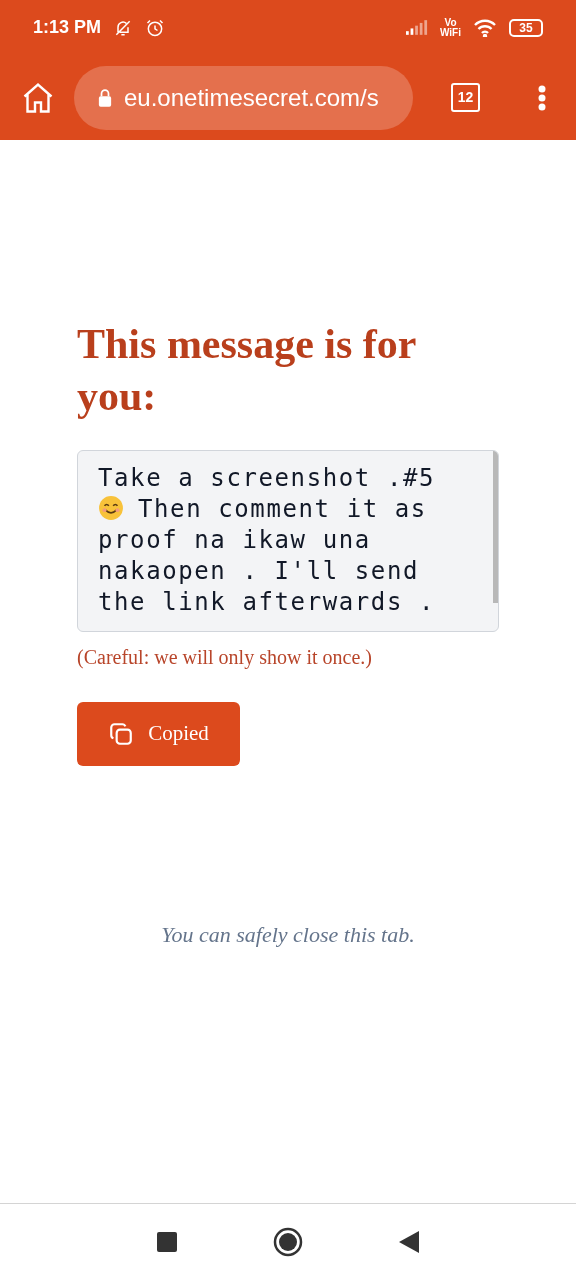 Image resolution: width=576 pixels, height=1280 pixels. Describe the element at coordinates (225, 658) in the screenshot. I see `warning-text: (Careful: we will only show it once.)` at that location.